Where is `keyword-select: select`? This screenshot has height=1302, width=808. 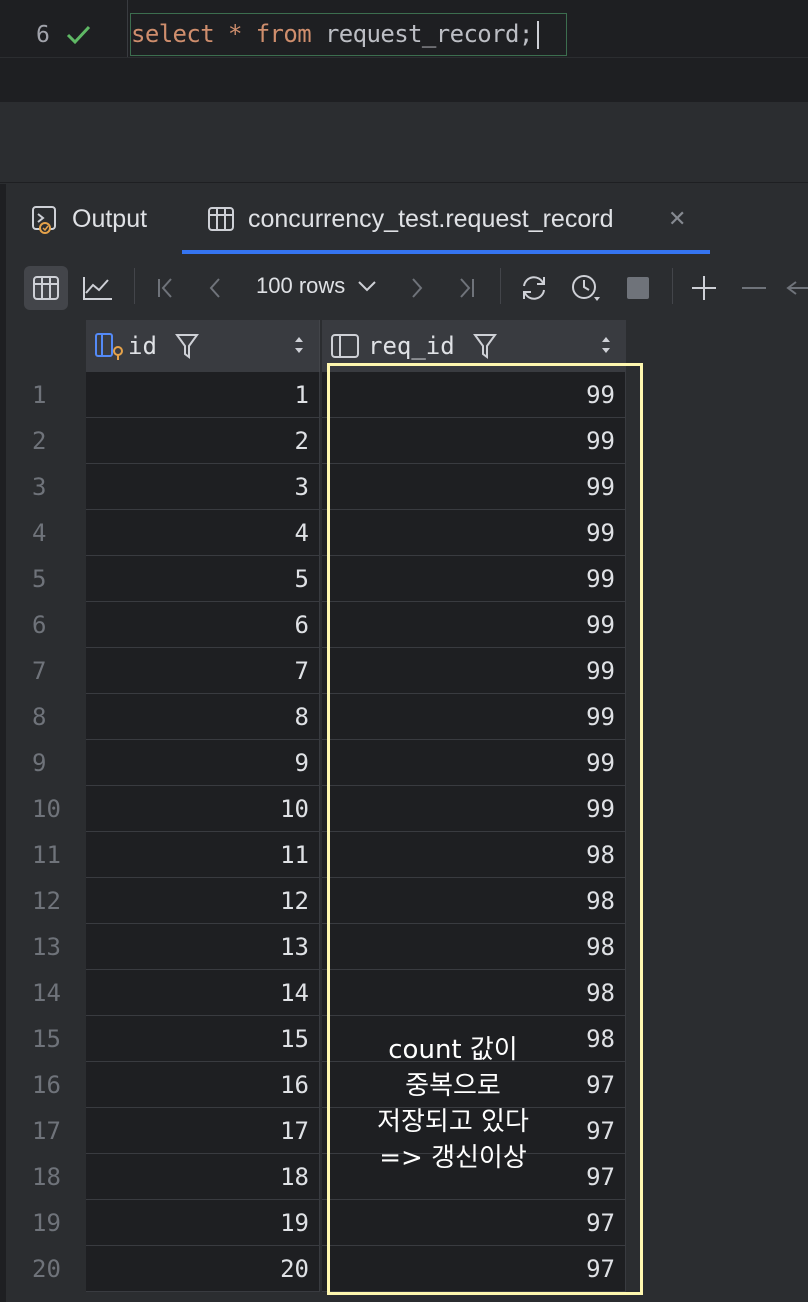
keyword-select: select is located at coordinates (173, 34).